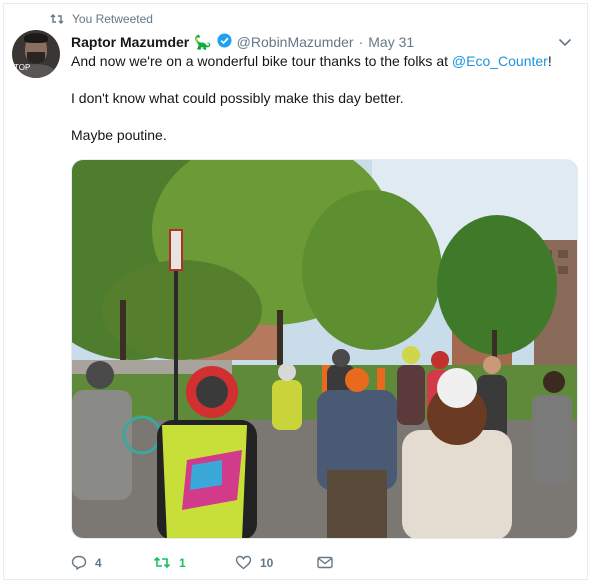 This screenshot has height=584, width=593. Describe the element at coordinates (22, 67) in the screenshot. I see `avatar-tag: TOP` at that location.